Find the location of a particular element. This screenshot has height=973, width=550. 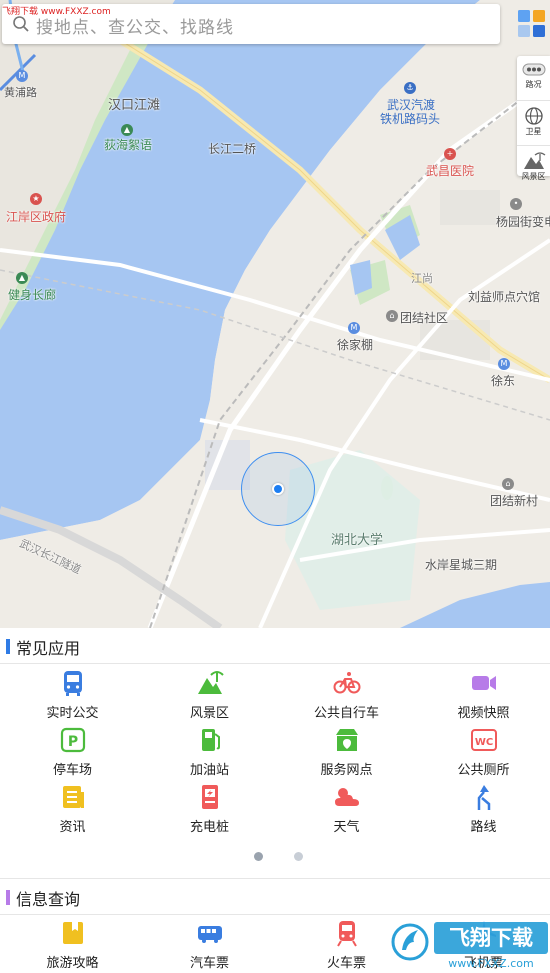

scenic-toggle: 风景区 is located at coordinates (533, 171).